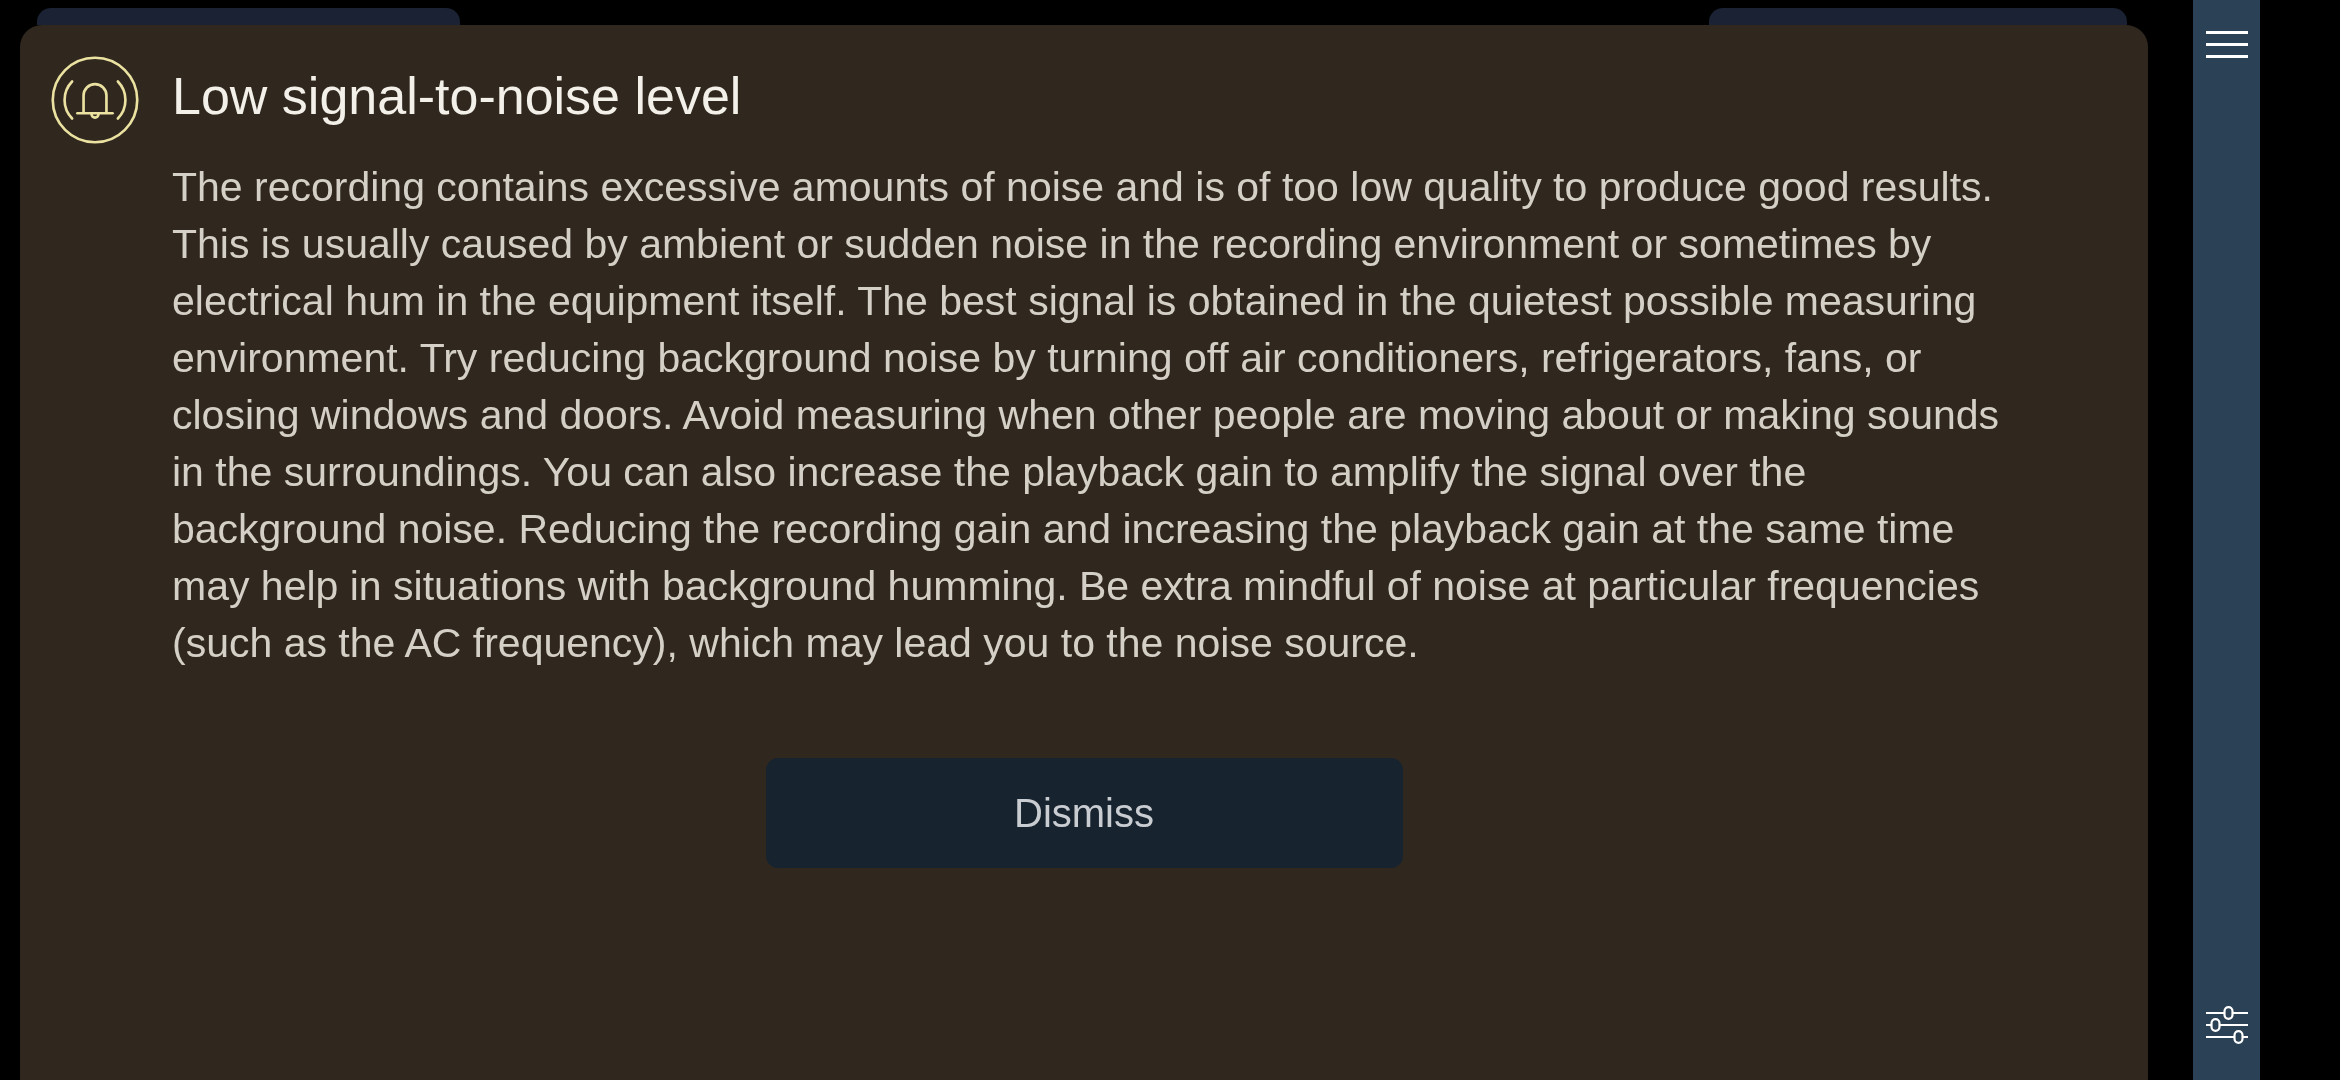  I want to click on sliders-icon, so click(2226, 1025).